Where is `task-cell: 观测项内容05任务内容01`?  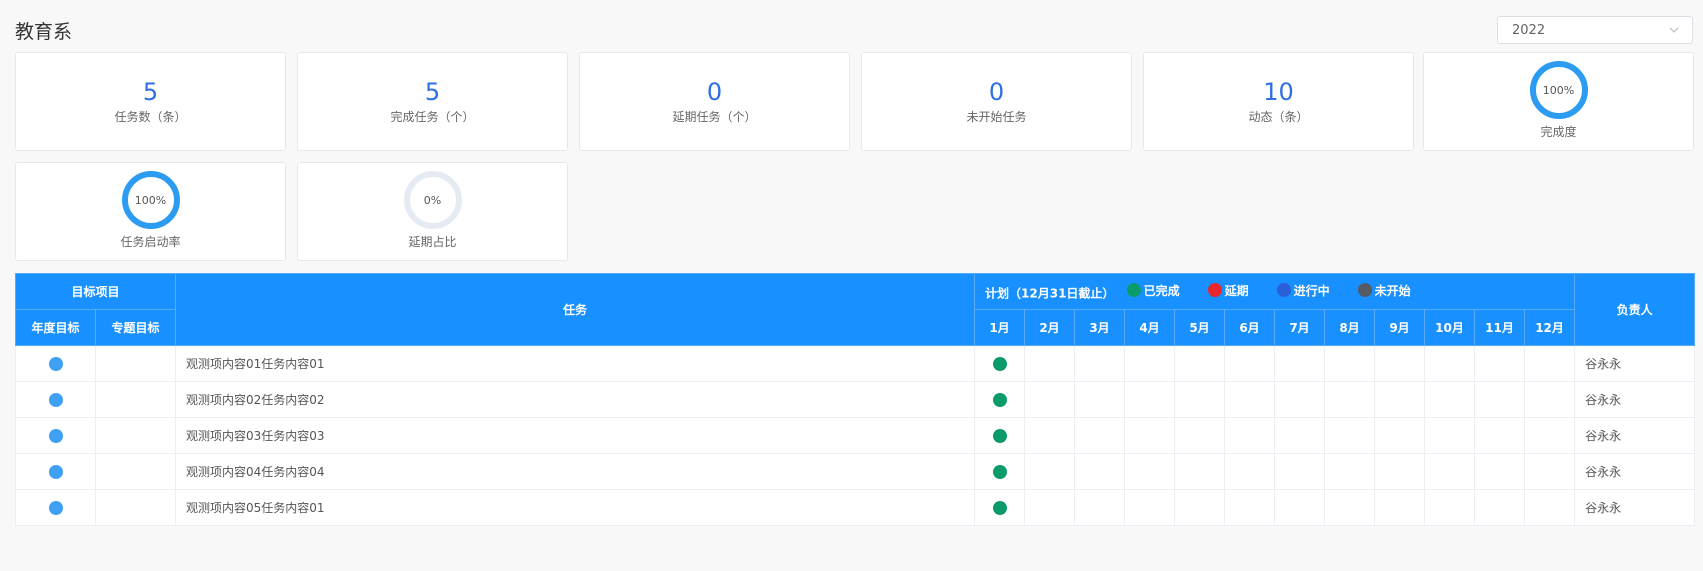
task-cell: 观测项内容05任务内容01 is located at coordinates (575, 507).